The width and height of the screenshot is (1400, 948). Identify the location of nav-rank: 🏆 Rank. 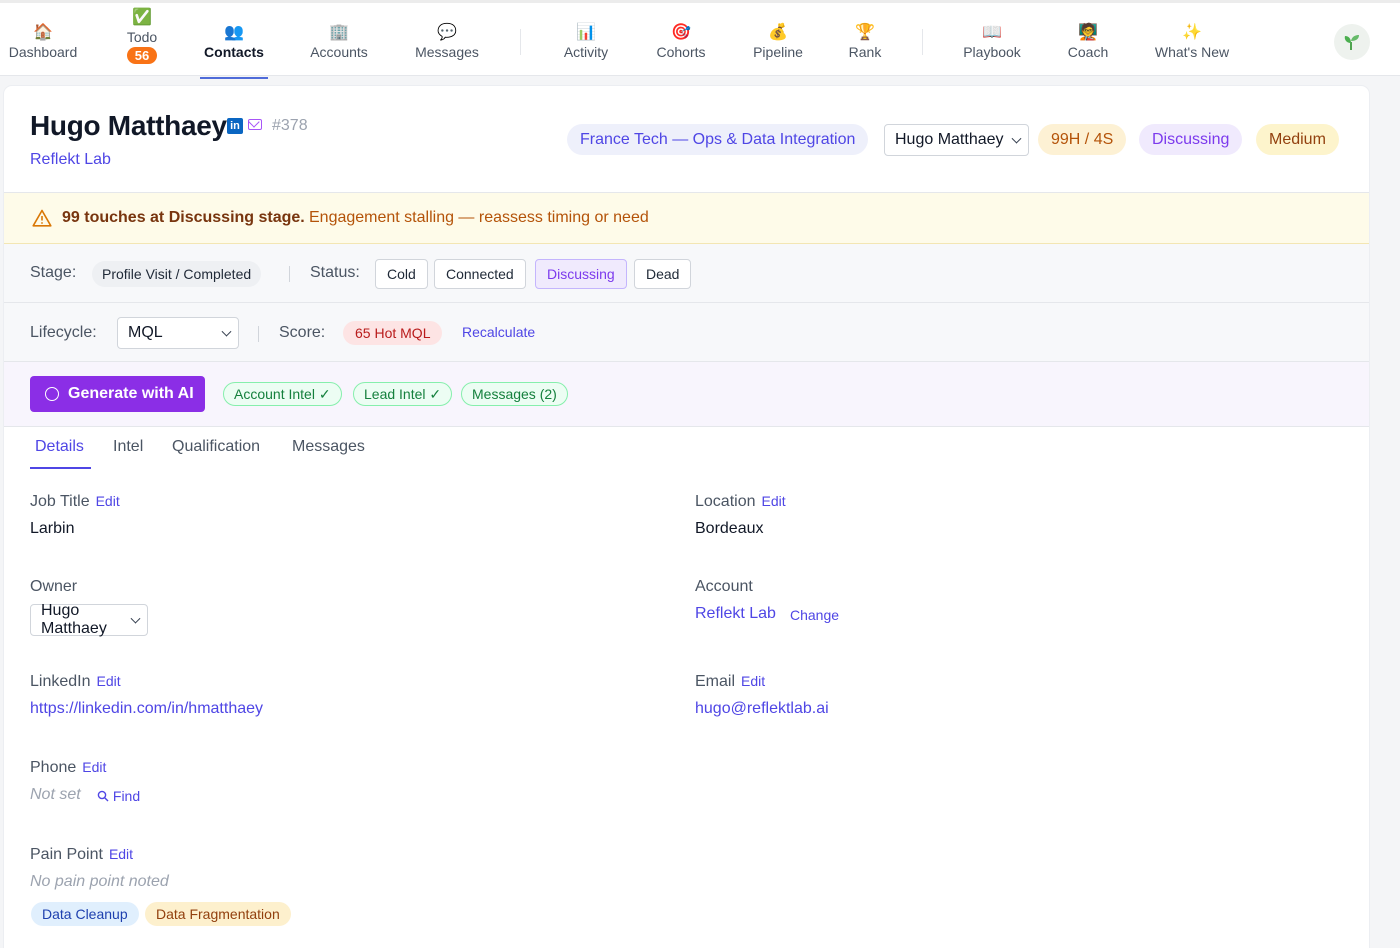
(865, 42).